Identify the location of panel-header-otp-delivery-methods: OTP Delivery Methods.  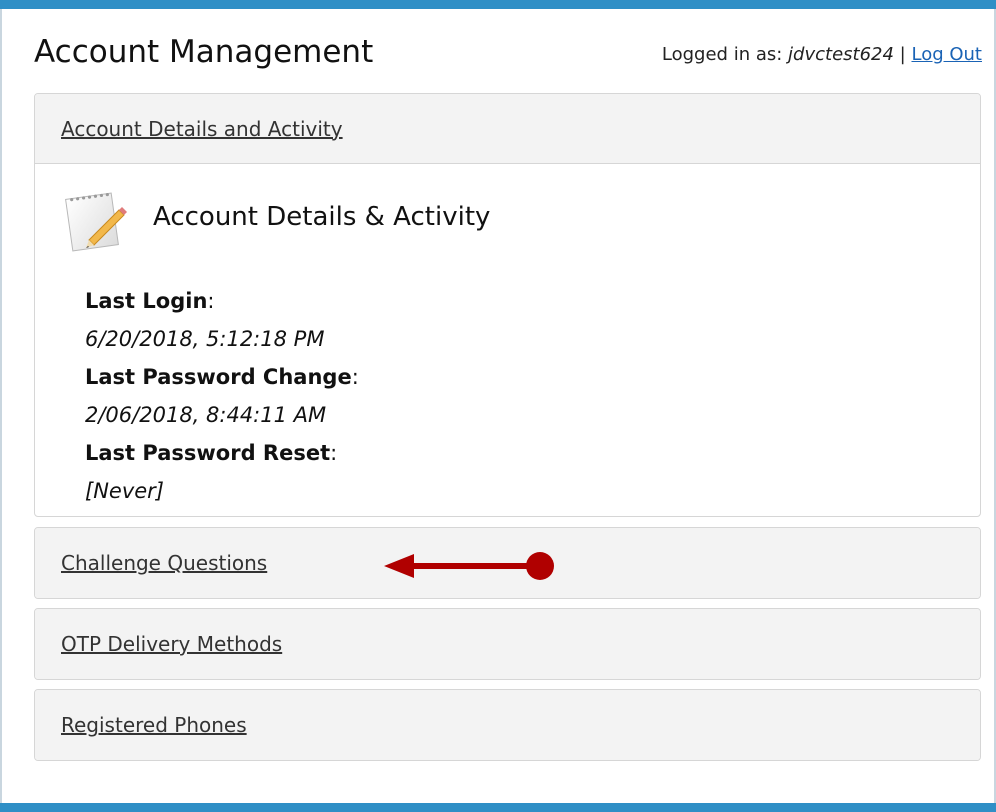
(507, 644).